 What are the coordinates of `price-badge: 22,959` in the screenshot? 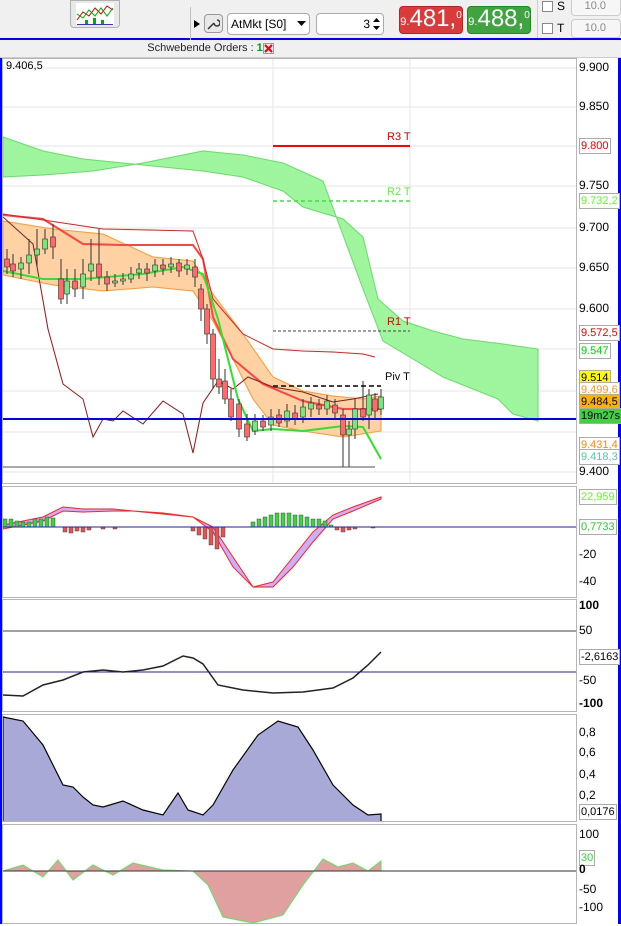 It's located at (598, 497).